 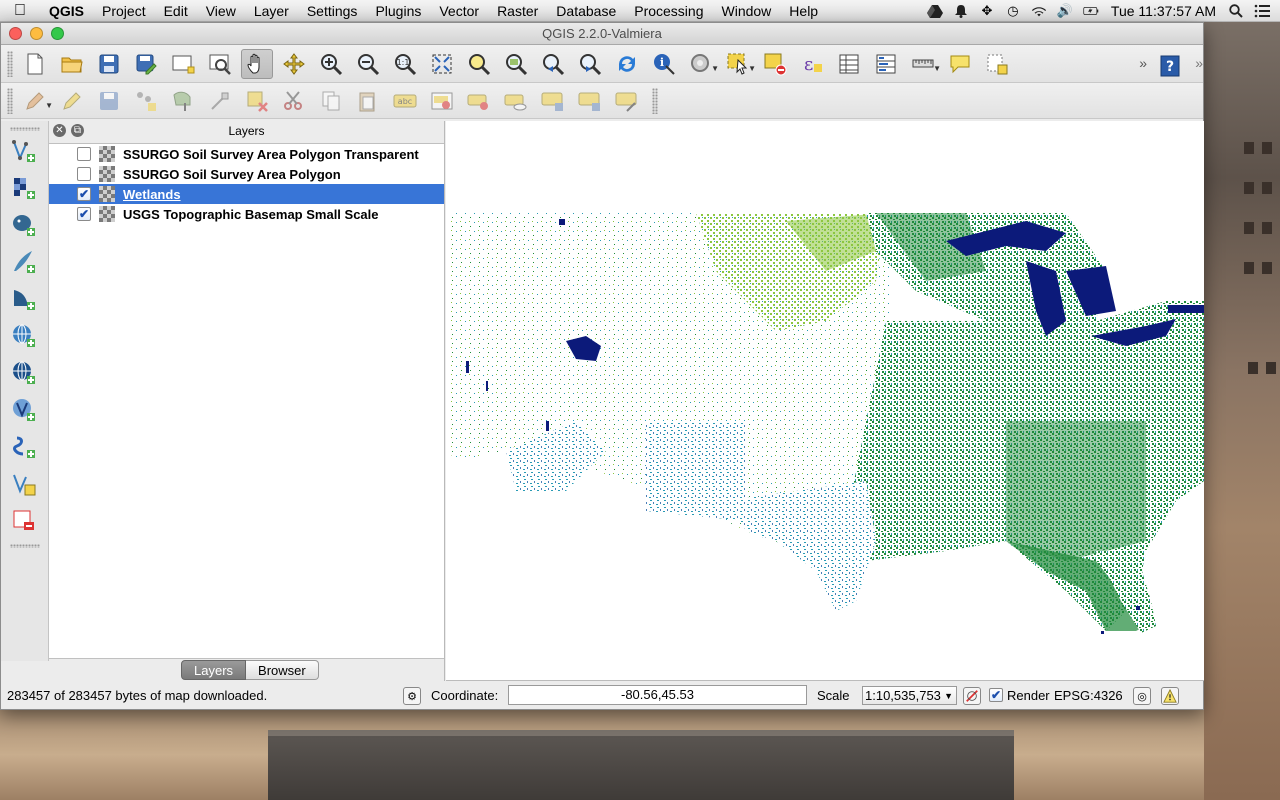 What do you see at coordinates (479, 64) in the screenshot?
I see `zoom-to-selection-icon` at bounding box center [479, 64].